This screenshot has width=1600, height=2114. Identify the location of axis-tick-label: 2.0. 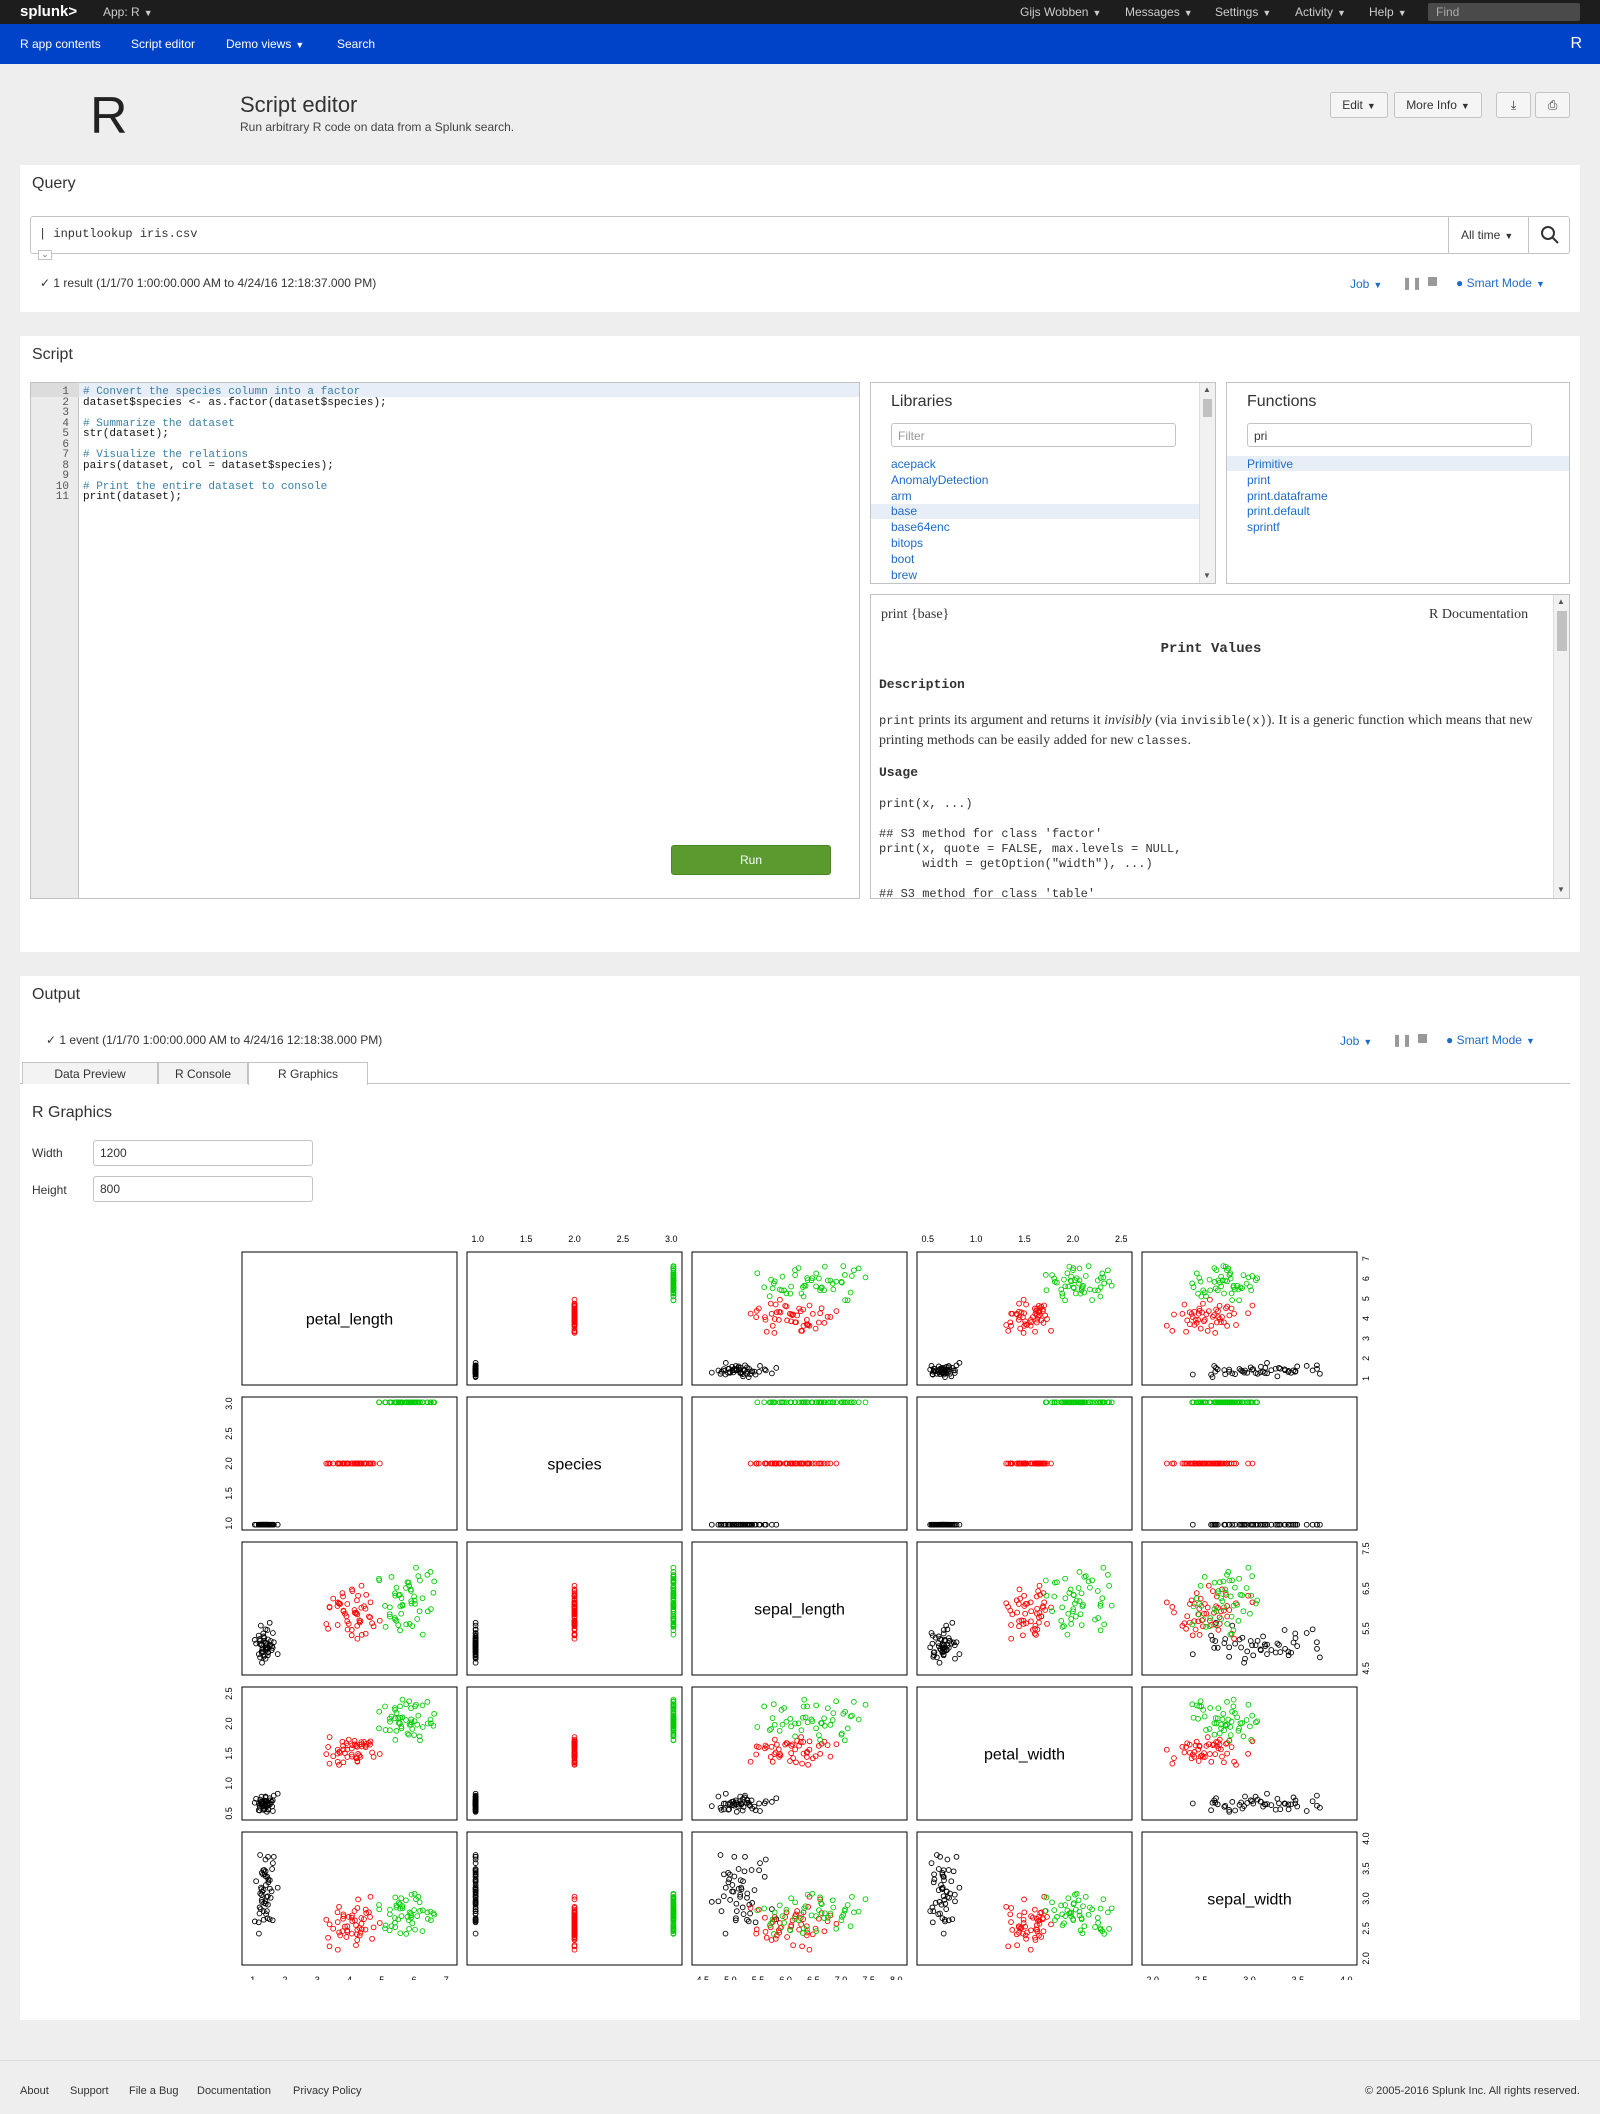
(1073, 1239).